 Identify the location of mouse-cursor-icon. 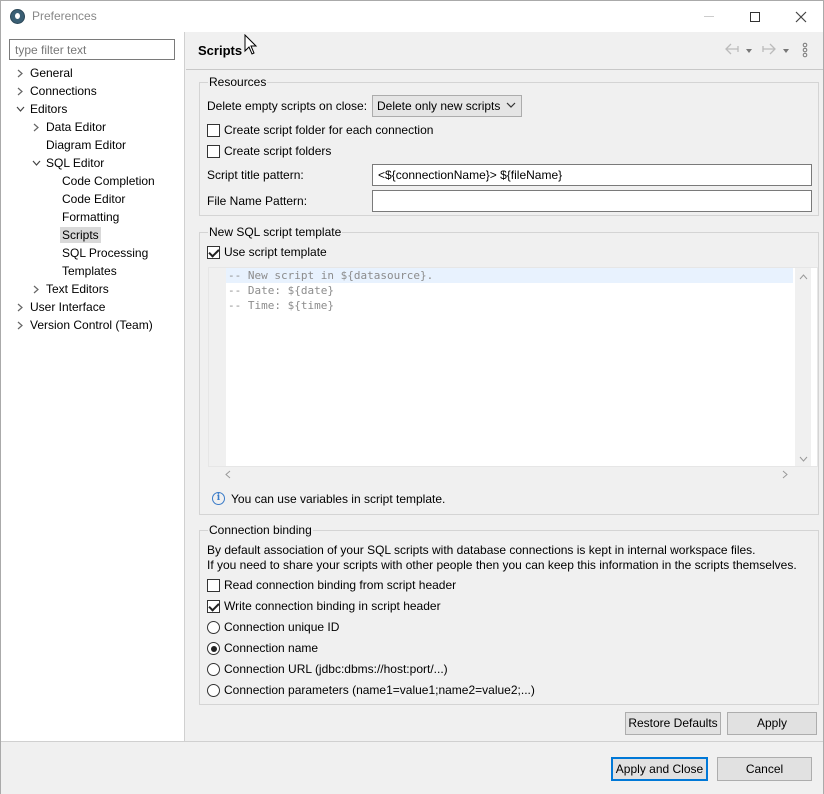
(251, 44).